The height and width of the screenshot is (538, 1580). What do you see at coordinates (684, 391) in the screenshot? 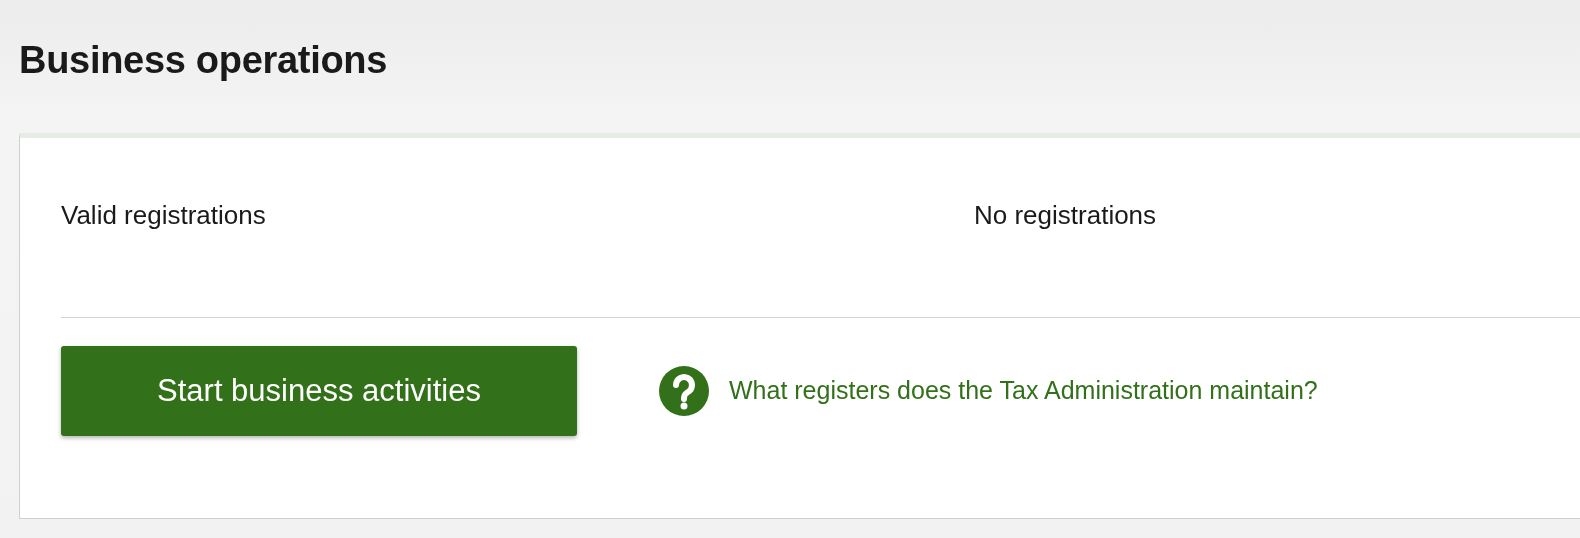
I see `help-icon` at bounding box center [684, 391].